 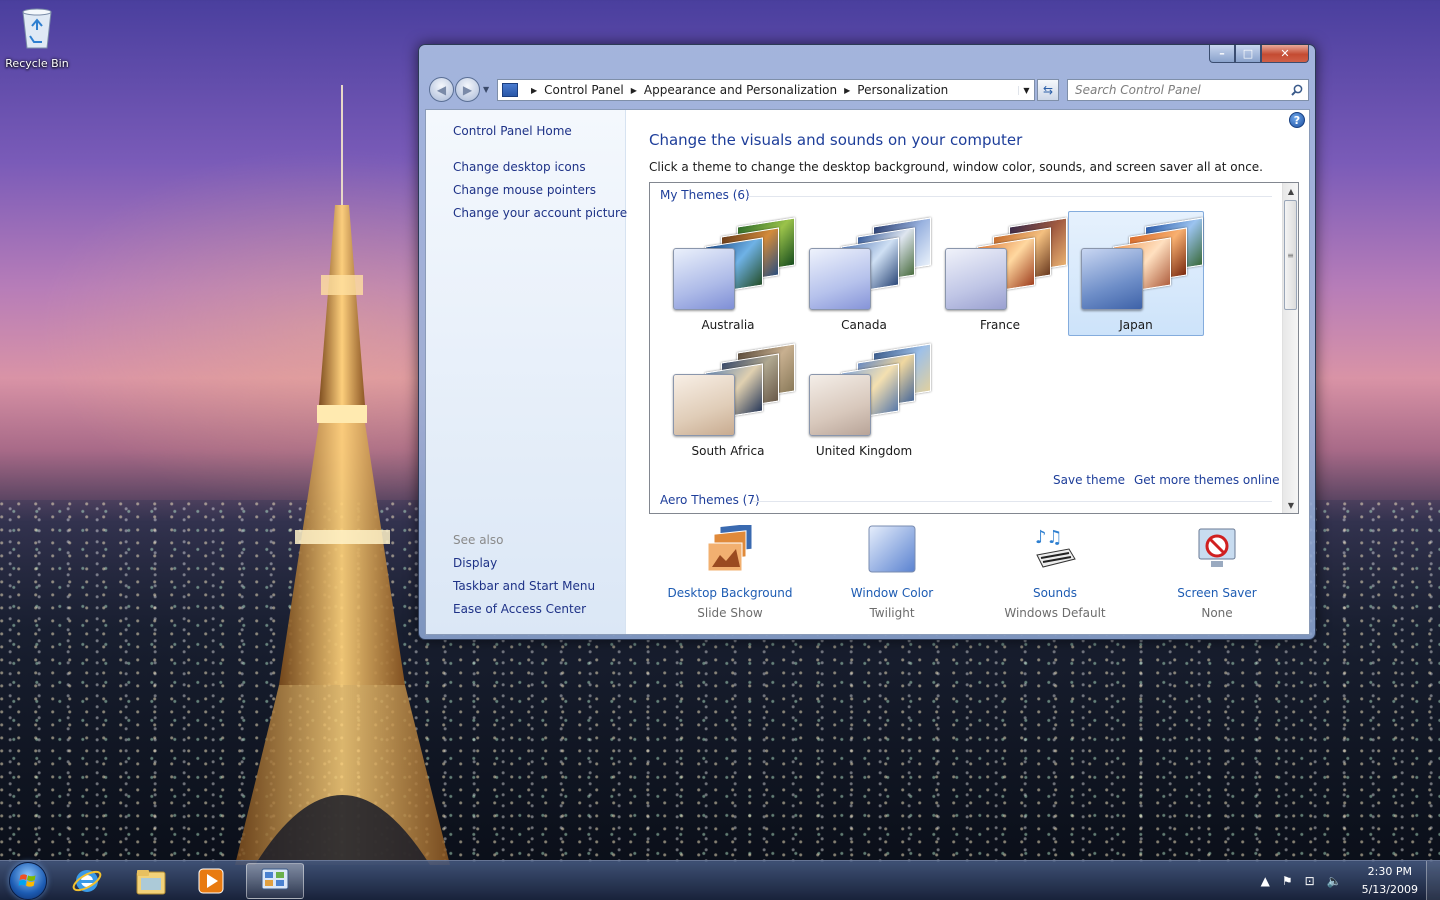 I want to click on maximize-icon: □, so click(x=1248, y=53).